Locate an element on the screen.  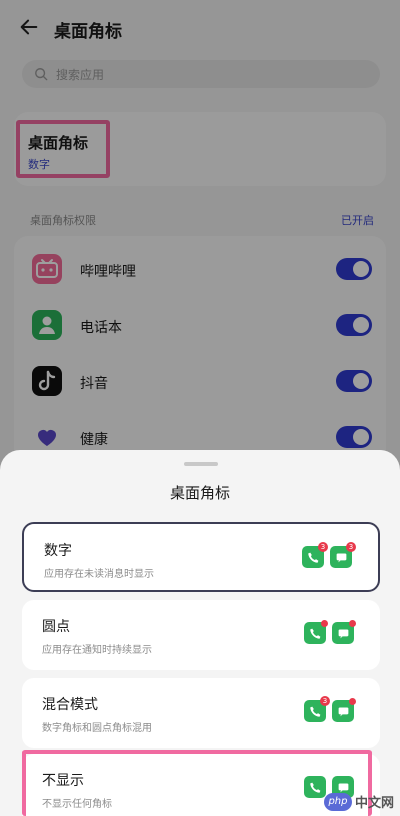
option-description: 应用存在通知时持续显示 is located at coordinates (97, 650).